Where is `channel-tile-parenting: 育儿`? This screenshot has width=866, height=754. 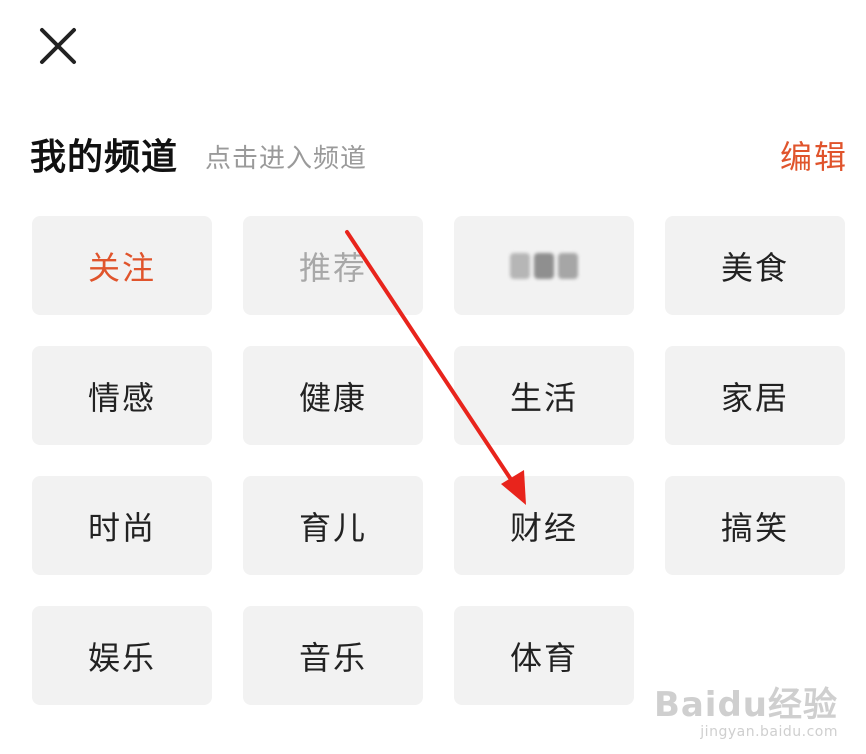 channel-tile-parenting: 育儿 is located at coordinates (333, 525).